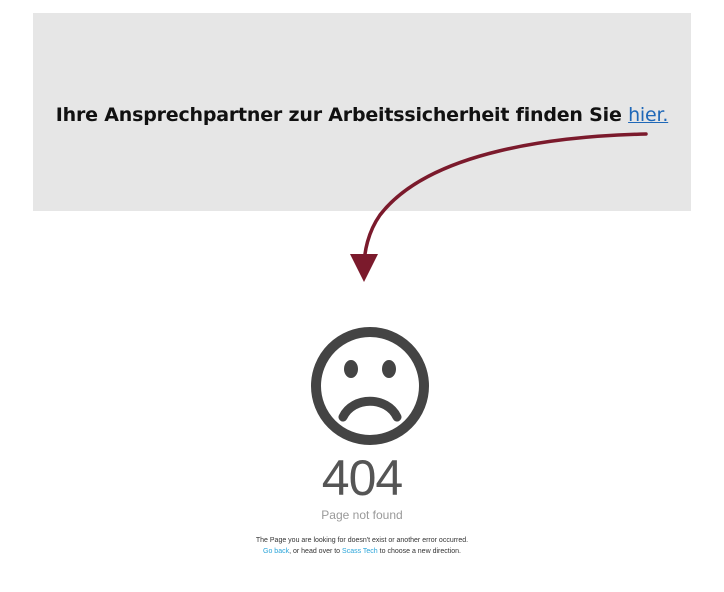  I want to click on banner-here-link: hier., so click(648, 115).